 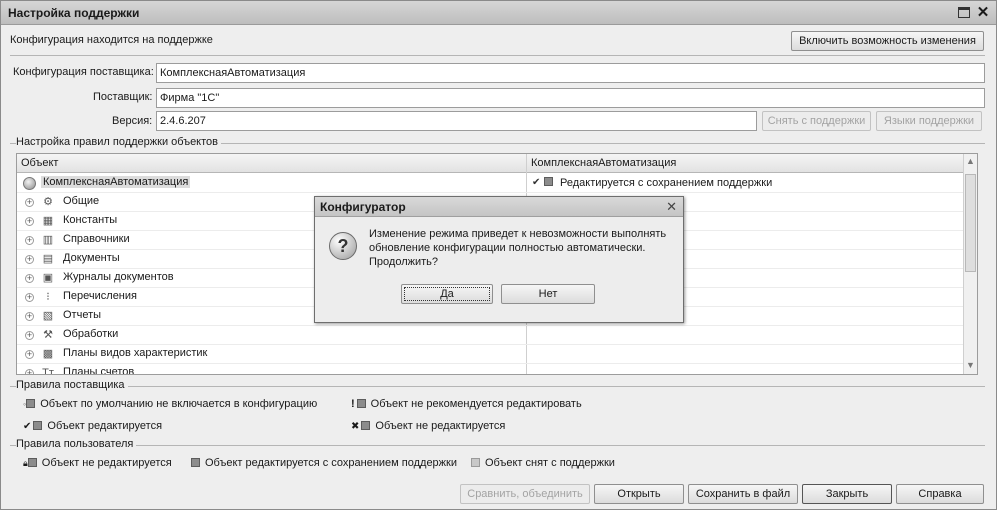 What do you see at coordinates (970, 161) in the screenshot?
I see `scroll-up-icon: ▲` at bounding box center [970, 161].